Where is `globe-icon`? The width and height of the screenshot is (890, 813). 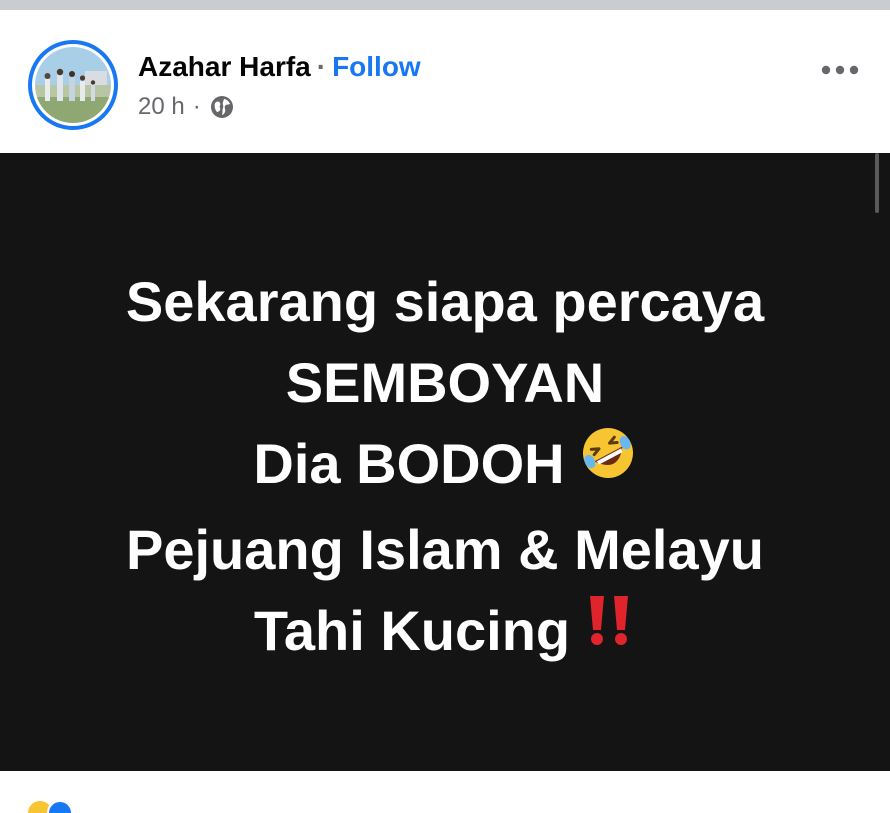
globe-icon is located at coordinates (222, 107).